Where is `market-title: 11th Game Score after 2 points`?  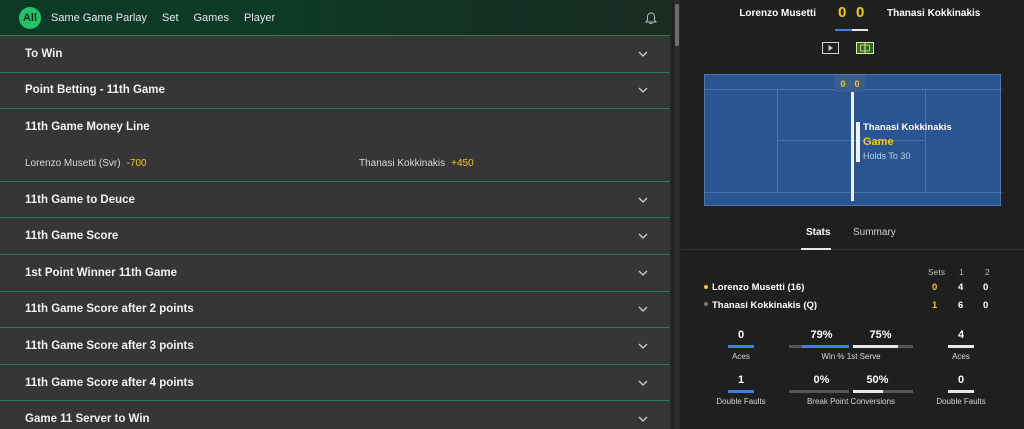
market-title: 11th Game Score after 2 points is located at coordinates (109, 309).